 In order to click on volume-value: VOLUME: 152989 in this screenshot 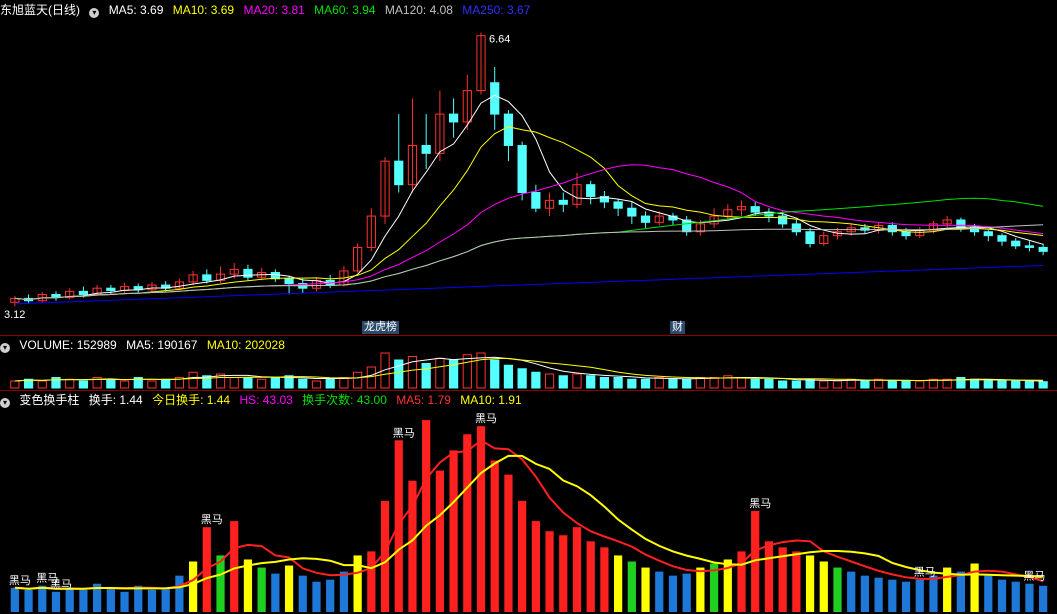, I will do `click(68, 345)`.